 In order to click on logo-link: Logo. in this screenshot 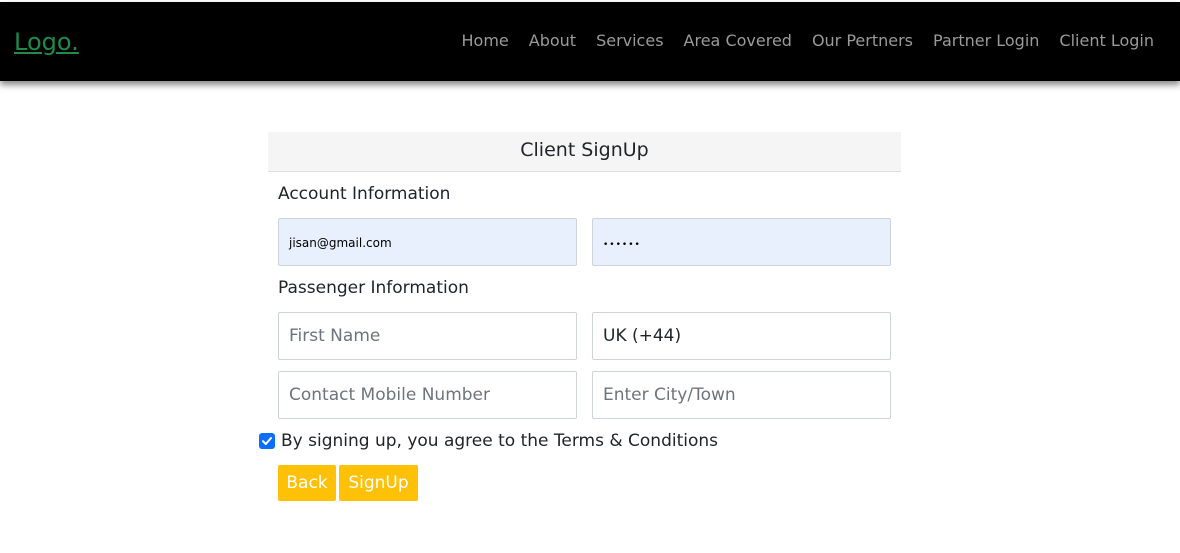, I will do `click(46, 42)`.